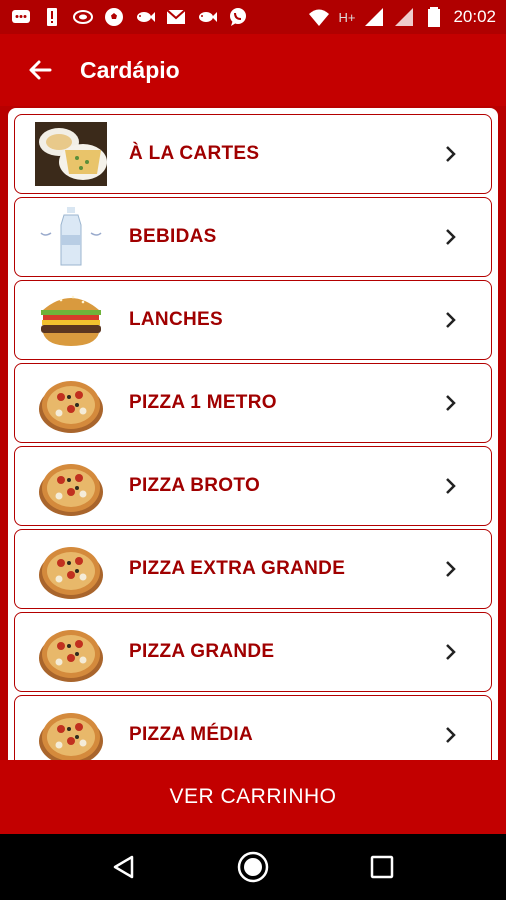 This screenshot has height=900, width=506. I want to click on category-label: PIZZA 1 METRO, so click(203, 402).